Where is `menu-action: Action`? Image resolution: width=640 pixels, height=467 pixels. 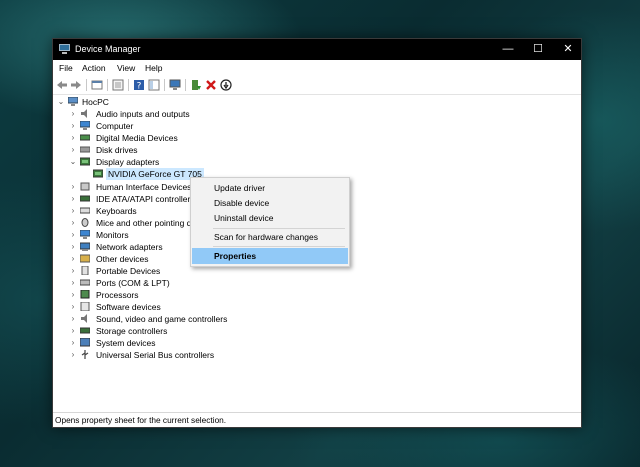
menu-action: Action is located at coordinates (94, 68).